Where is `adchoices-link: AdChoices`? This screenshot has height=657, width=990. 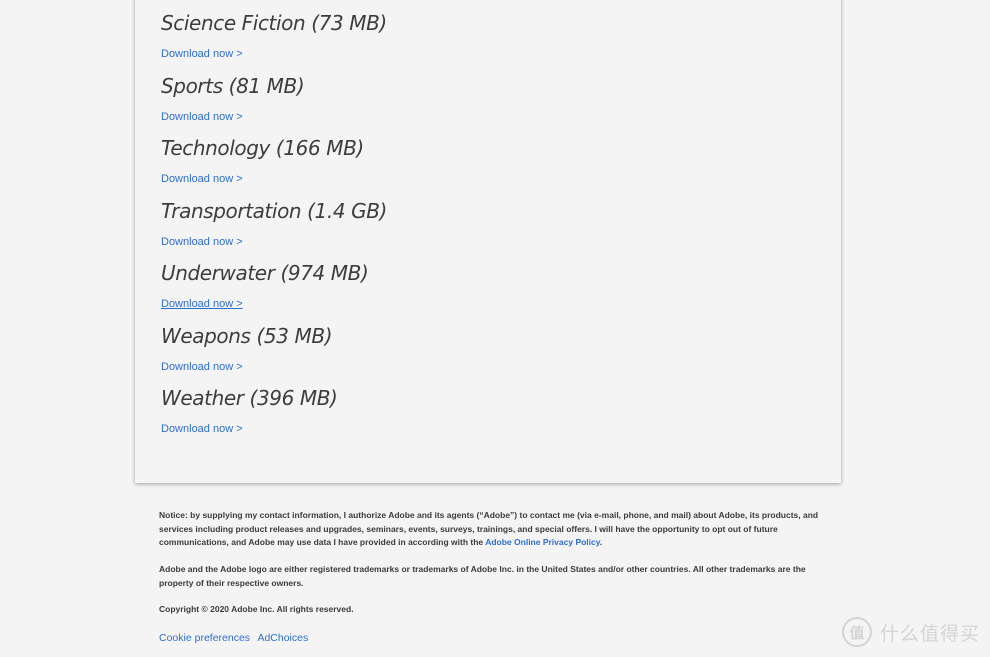 adchoices-link: AdChoices is located at coordinates (282, 638).